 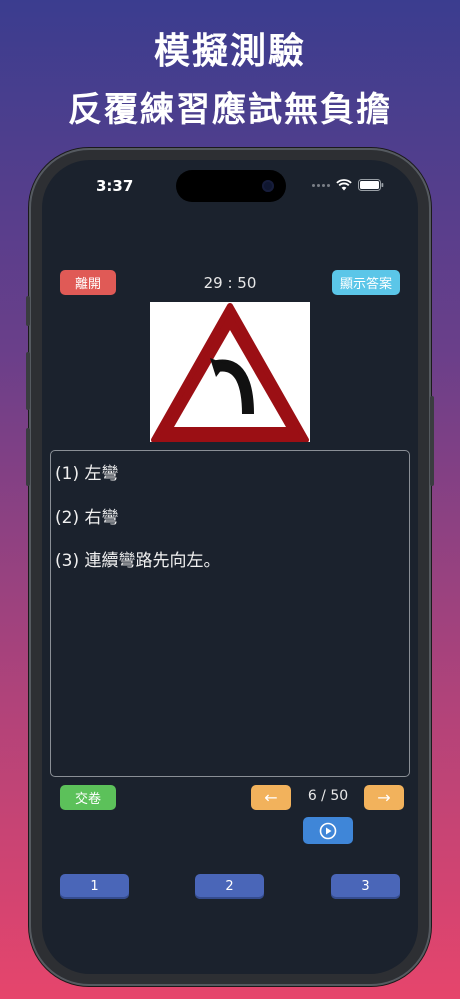 I want to click on answer-button-2: 2, so click(x=229, y=886).